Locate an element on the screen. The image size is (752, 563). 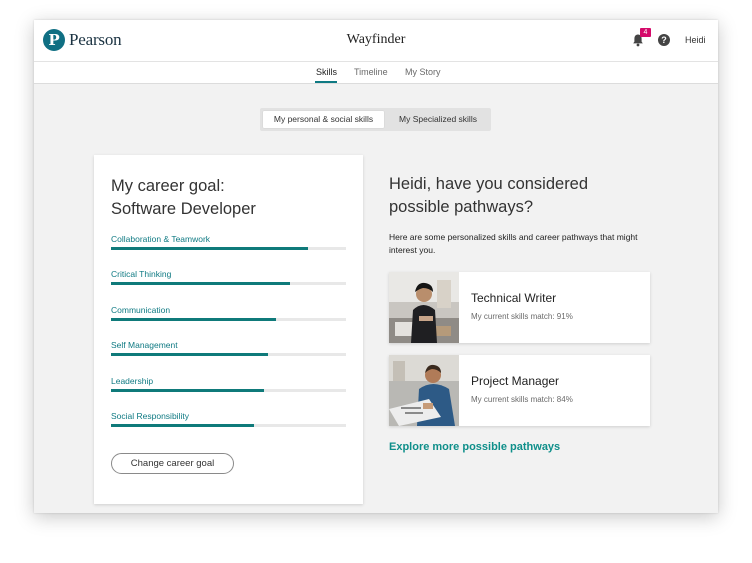
top-bar: P Pearson Wayfinder 4 ? Heidi is located at coordinates (376, 41).